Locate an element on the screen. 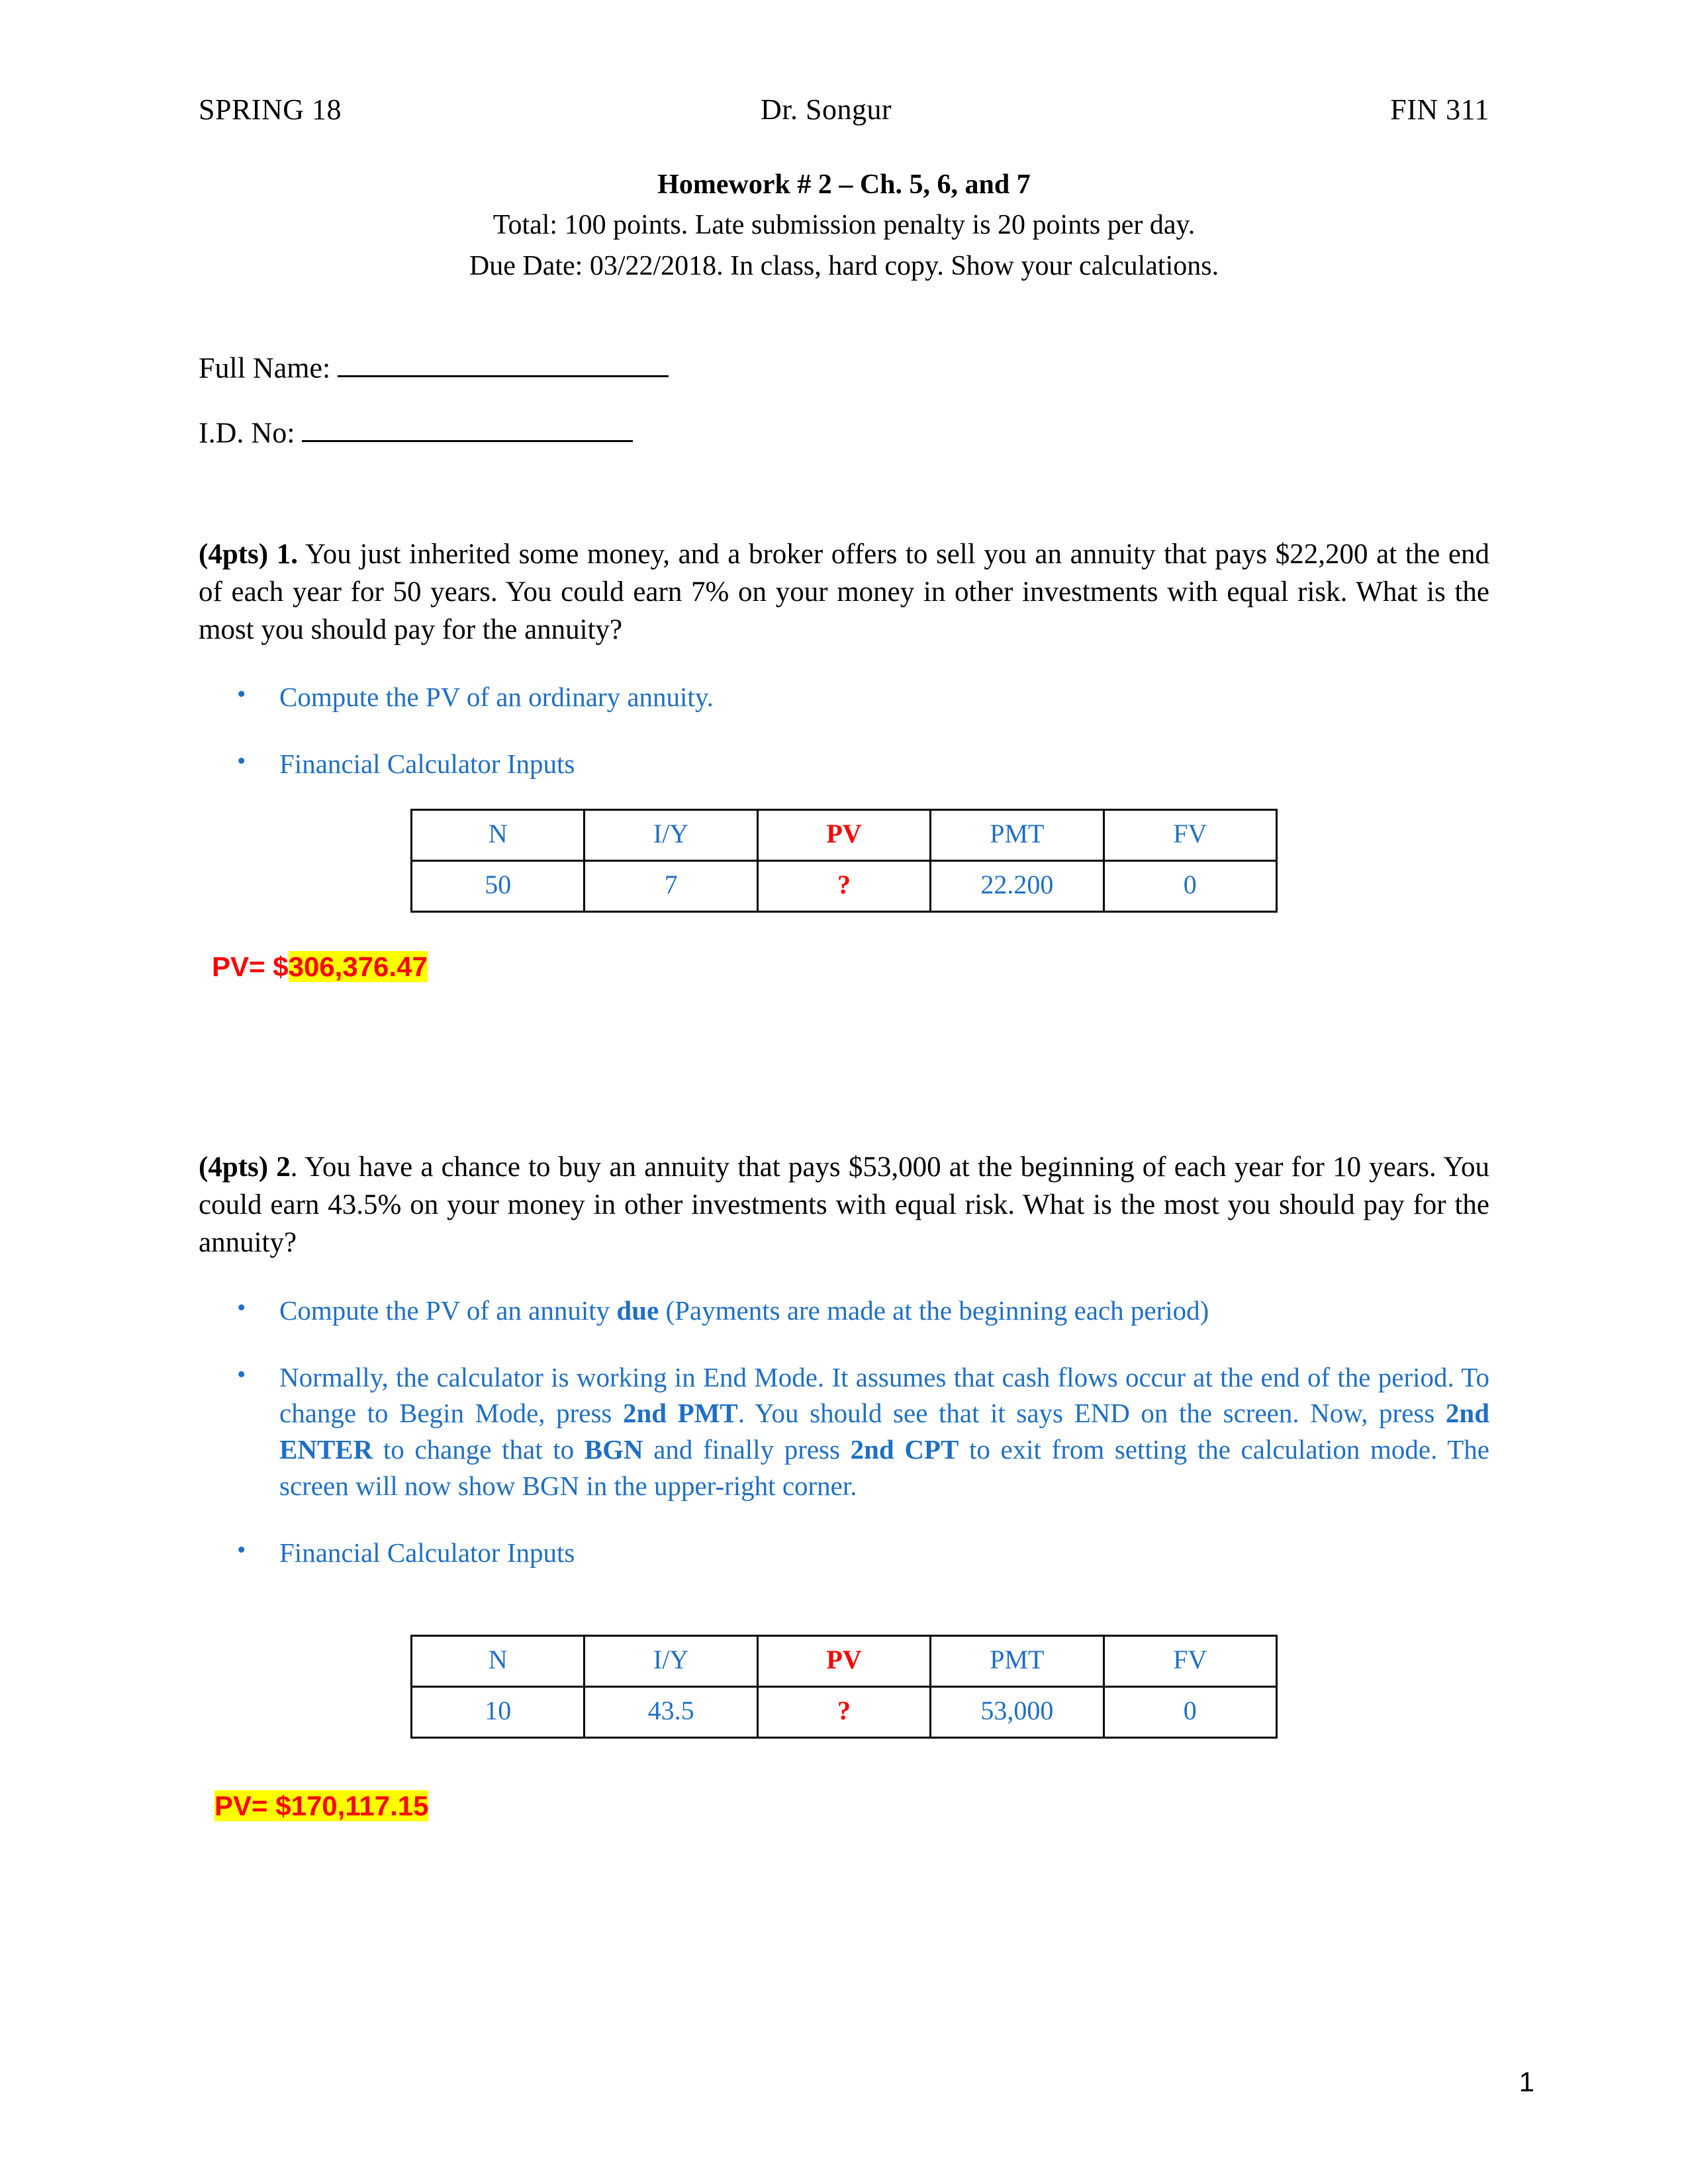 The image size is (1688, 2184). bullet-text: Compute the PV of an ordinary annuity. is located at coordinates (496, 697).